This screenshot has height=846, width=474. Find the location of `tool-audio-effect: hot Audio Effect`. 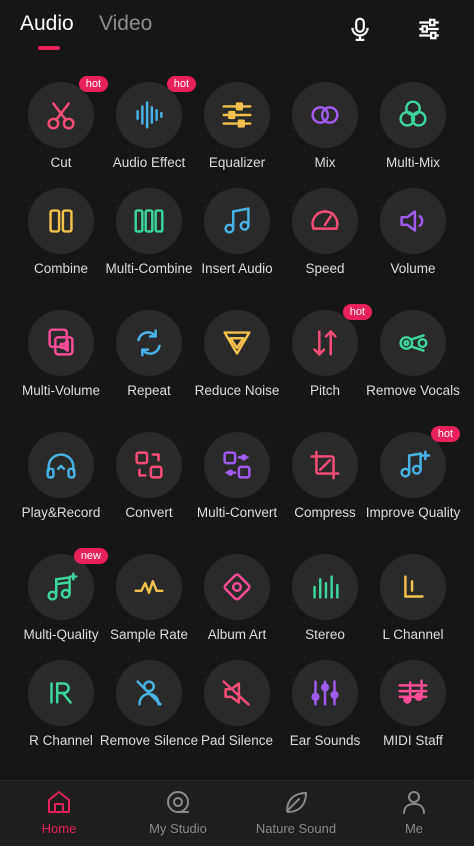

tool-audio-effect: hot Audio Effect is located at coordinates (149, 123).